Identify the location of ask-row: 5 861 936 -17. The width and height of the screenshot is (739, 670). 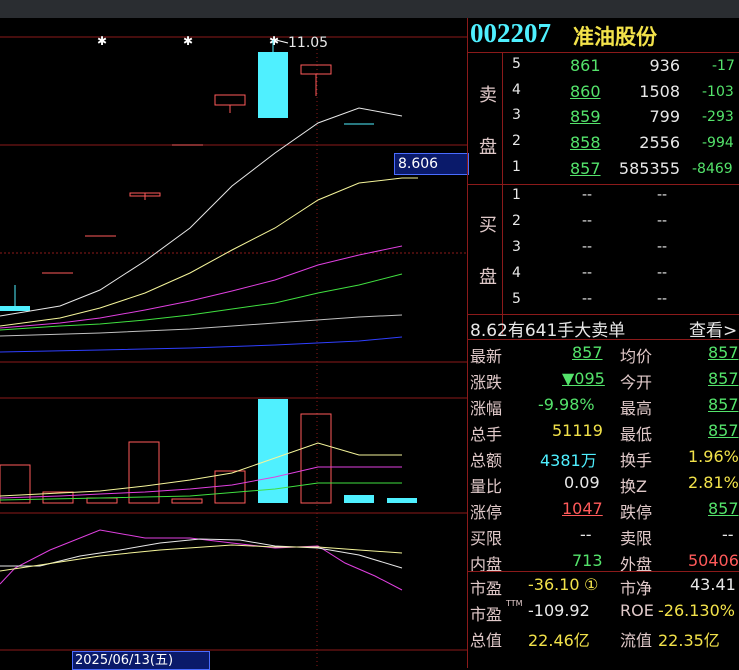
(625, 68).